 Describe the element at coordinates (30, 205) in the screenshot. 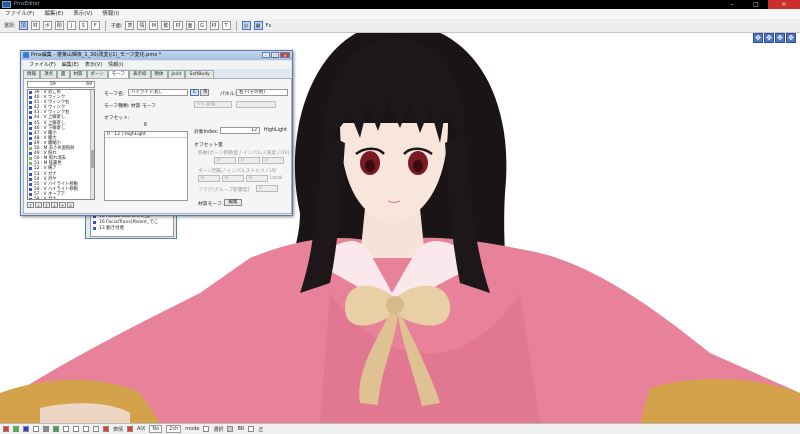

I see `move-up-button: ↑` at that location.